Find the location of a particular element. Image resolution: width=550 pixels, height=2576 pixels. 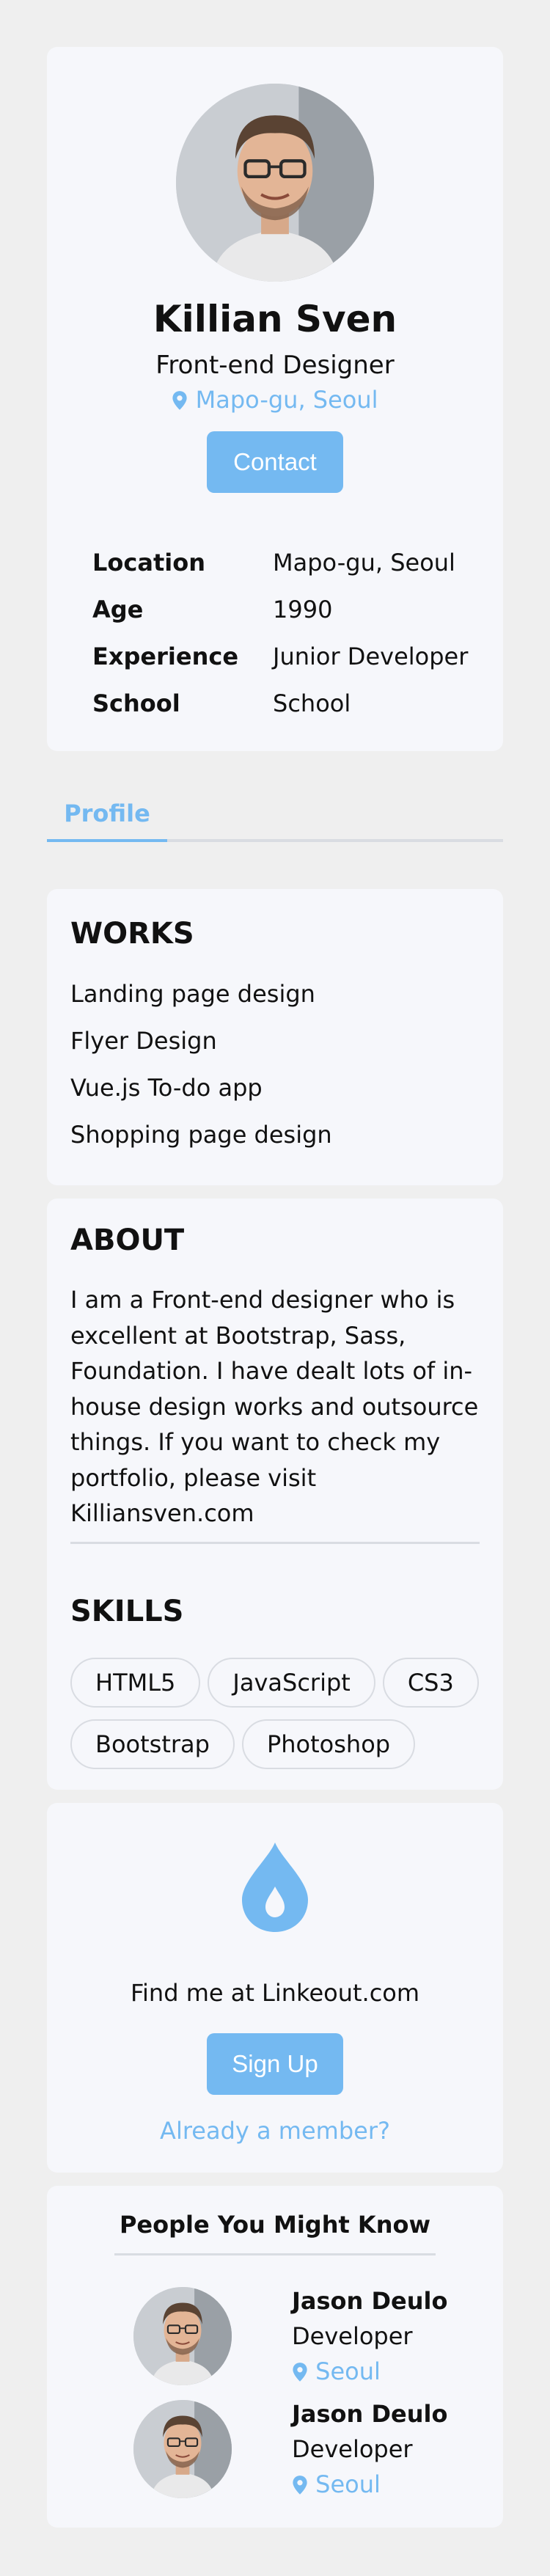

about-heading: ABOUT is located at coordinates (127, 1240).